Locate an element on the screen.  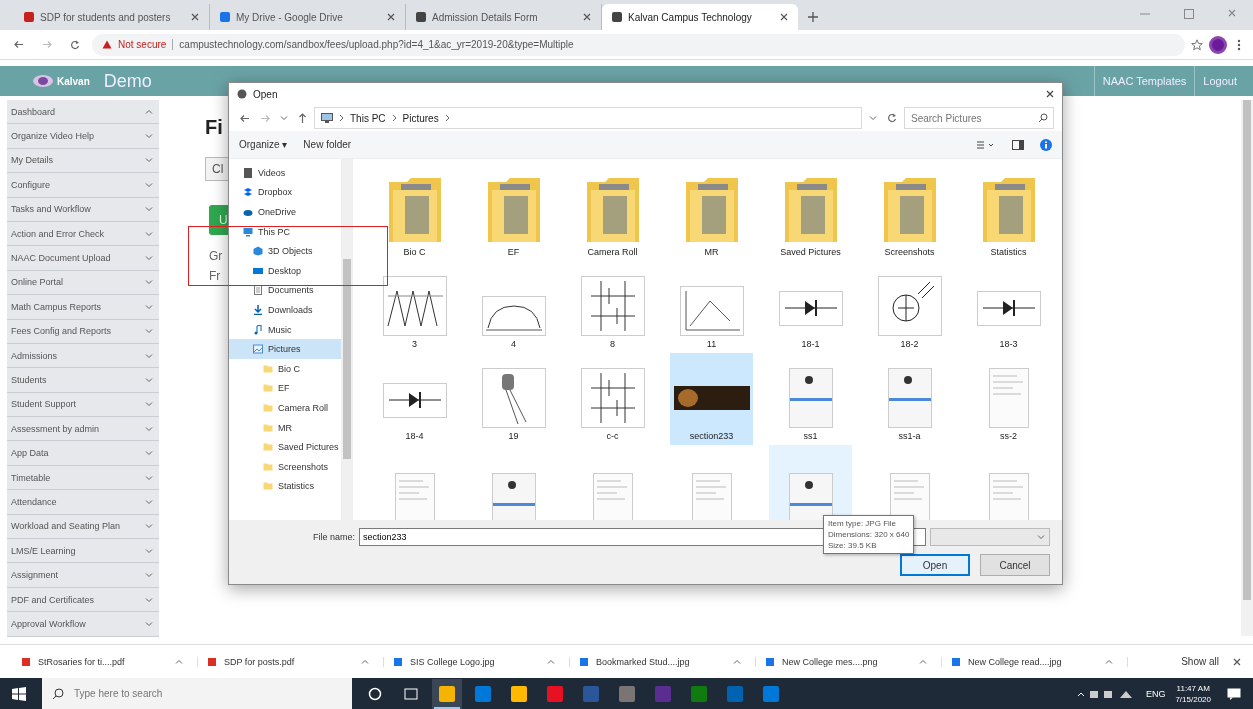
windows-start-icon is located at coordinates (19, 693).